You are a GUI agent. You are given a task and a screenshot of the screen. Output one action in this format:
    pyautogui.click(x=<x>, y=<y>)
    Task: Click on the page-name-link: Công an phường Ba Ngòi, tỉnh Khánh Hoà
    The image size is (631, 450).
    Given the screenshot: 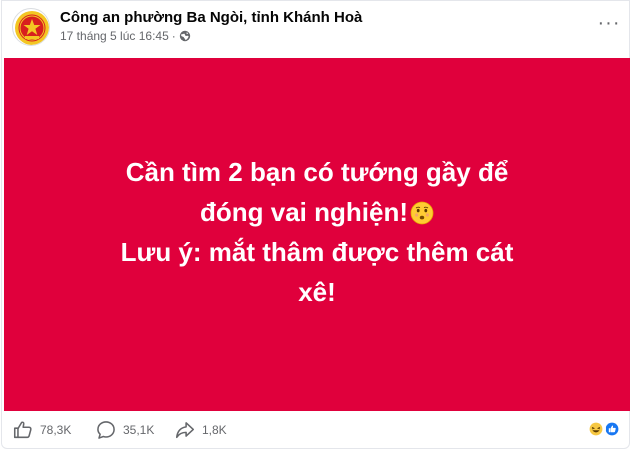 What is the action you would take?
    pyautogui.click(x=211, y=17)
    